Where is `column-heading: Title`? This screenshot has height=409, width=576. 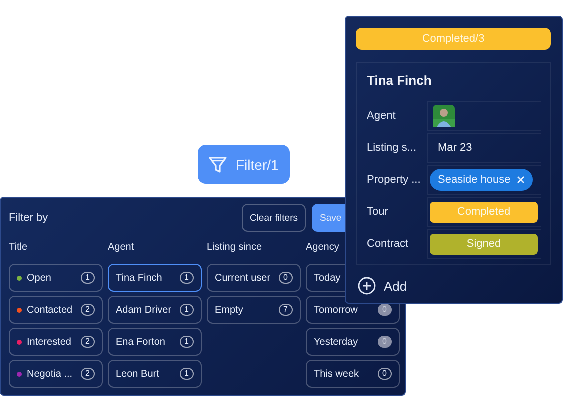
column-heading: Title is located at coordinates (18, 248).